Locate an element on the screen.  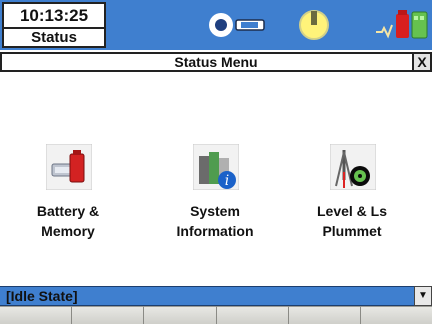
system-info-icon: i is located at coordinates (216, 167).